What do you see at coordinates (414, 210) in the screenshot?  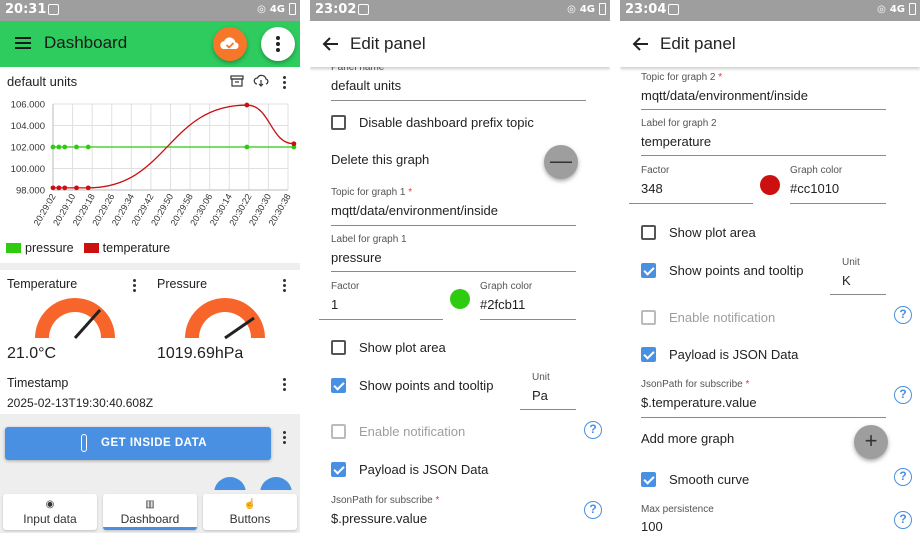 I see `topic1-value: mqtt/data/environment/inside` at bounding box center [414, 210].